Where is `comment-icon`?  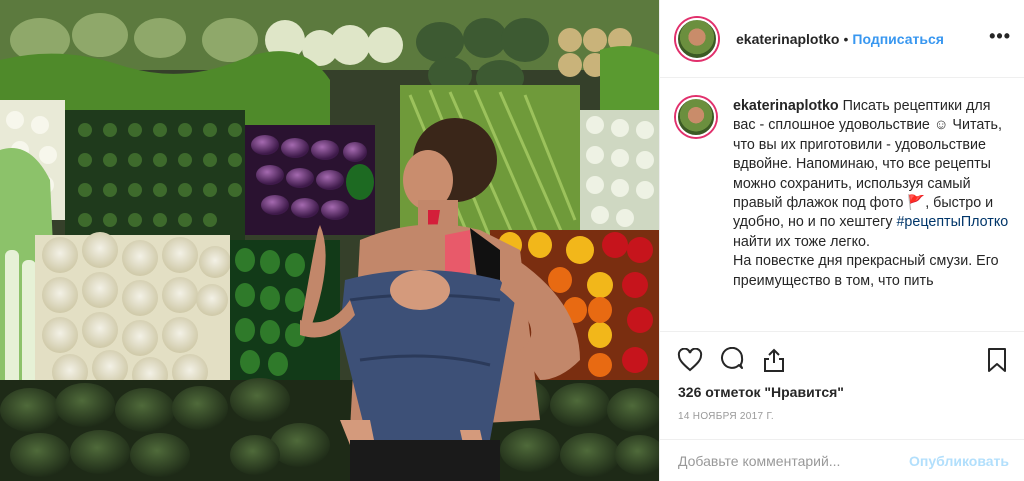
comment-icon is located at coordinates (732, 360).